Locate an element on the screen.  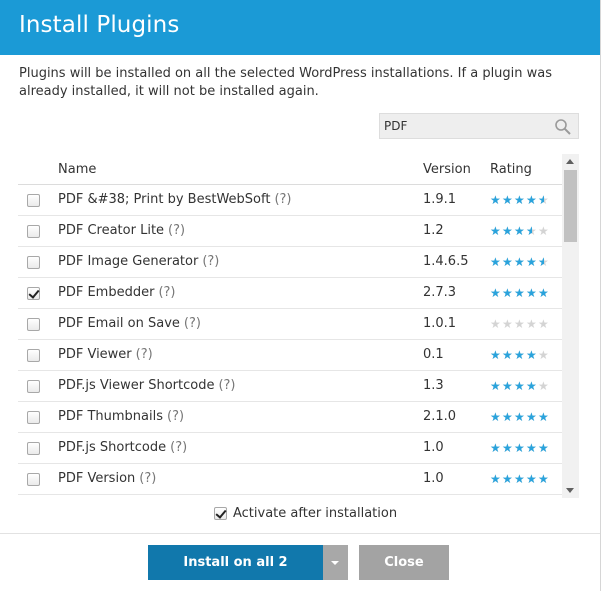
scroll-down-arrow-icon is located at coordinates (570, 490).